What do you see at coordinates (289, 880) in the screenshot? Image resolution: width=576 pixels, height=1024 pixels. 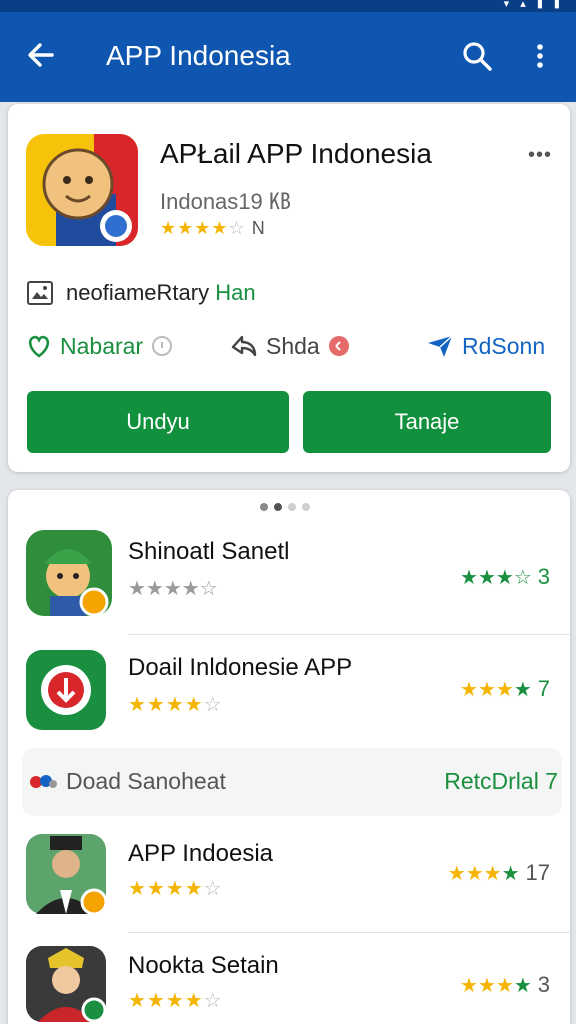 I see `list-item: APP Indoesia ★★★★☆ ★★★★ 17` at bounding box center [289, 880].